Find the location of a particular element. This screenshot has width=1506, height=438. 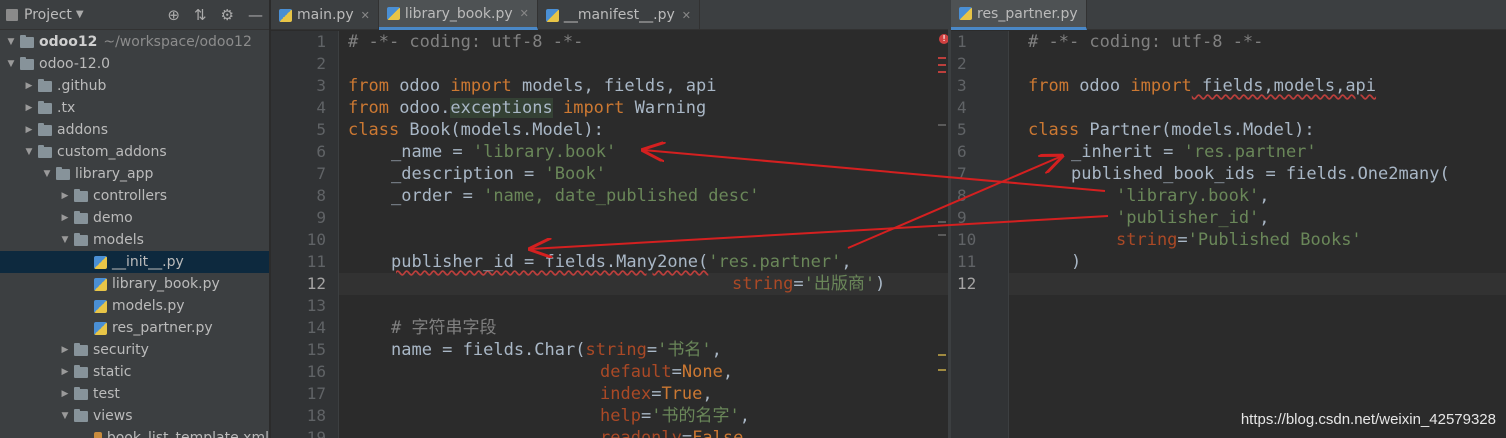

code-line-8: _order = 'name, date_published desc' is located at coordinates (575, 196).